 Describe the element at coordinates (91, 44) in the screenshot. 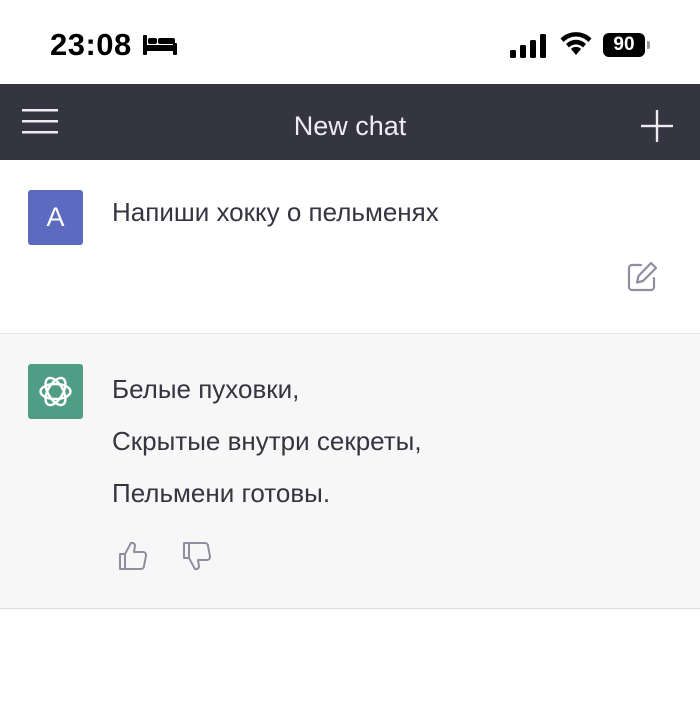

I see `status-time: 23:08` at that location.